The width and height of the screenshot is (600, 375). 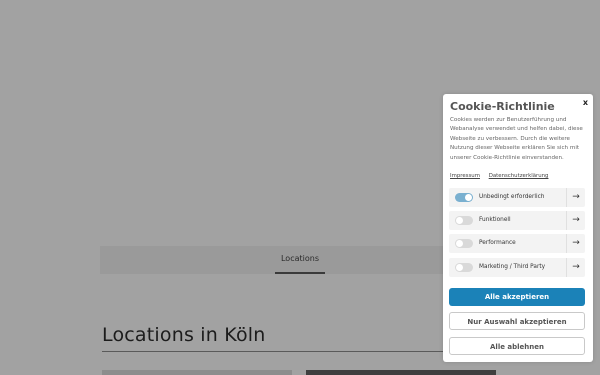 What do you see at coordinates (512, 197) in the screenshot?
I see `option-label: Unbedingt erforderlich` at bounding box center [512, 197].